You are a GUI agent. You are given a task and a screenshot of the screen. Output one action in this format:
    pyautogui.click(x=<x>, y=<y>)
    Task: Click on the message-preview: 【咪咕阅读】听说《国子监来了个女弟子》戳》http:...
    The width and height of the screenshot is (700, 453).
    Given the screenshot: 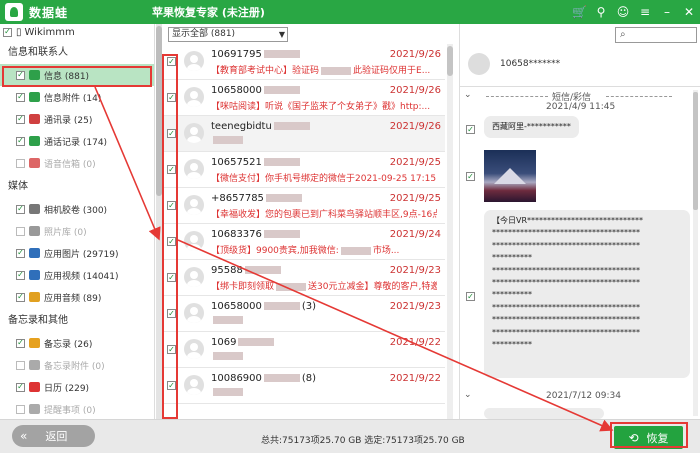 What is the action you would take?
    pyautogui.click(x=321, y=107)
    